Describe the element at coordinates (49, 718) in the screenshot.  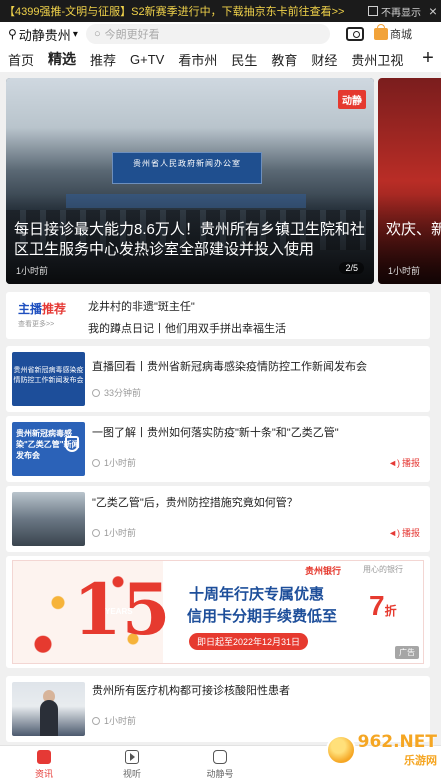
I see `thumbnail-person` at that location.